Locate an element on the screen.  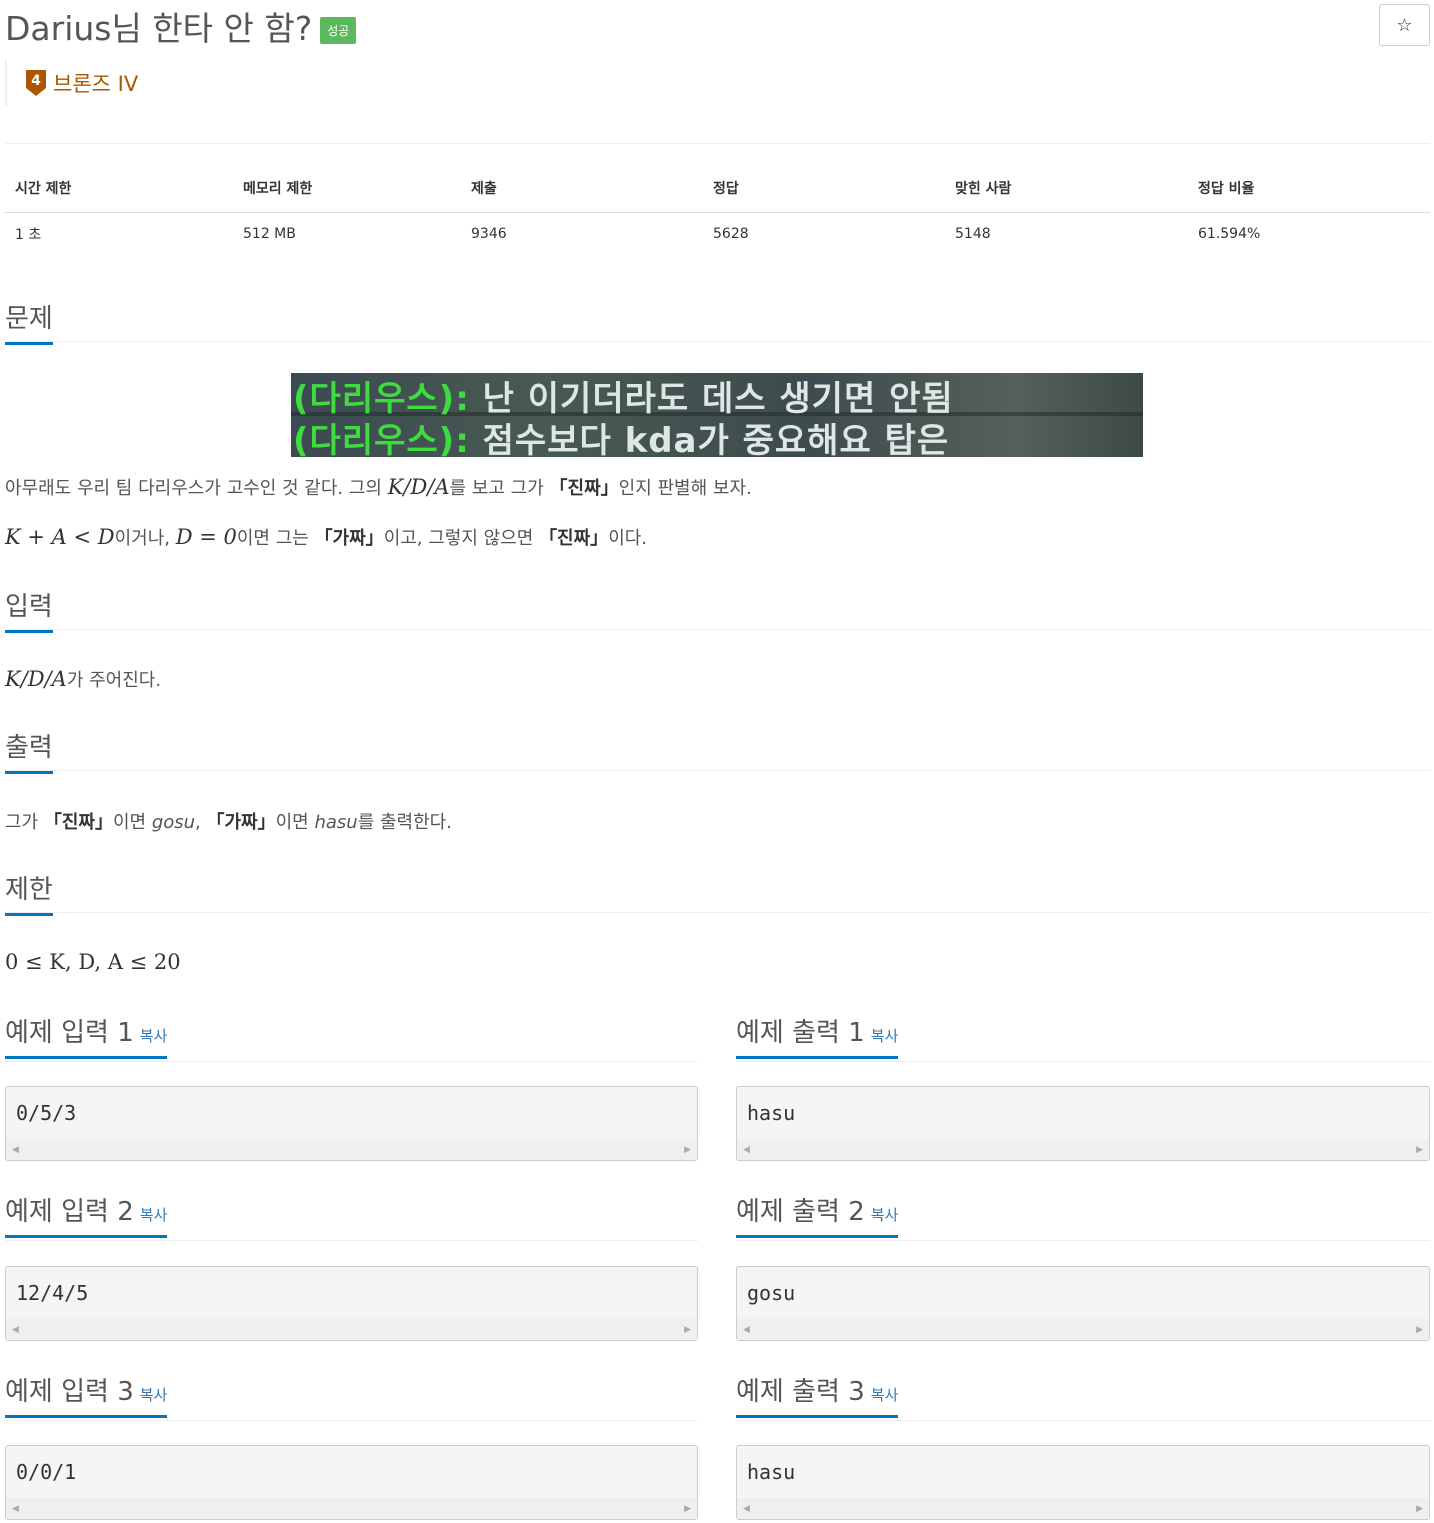
sample-input-2-box: 12/4/5 ◀ ▶ is located at coordinates (351, 1303).